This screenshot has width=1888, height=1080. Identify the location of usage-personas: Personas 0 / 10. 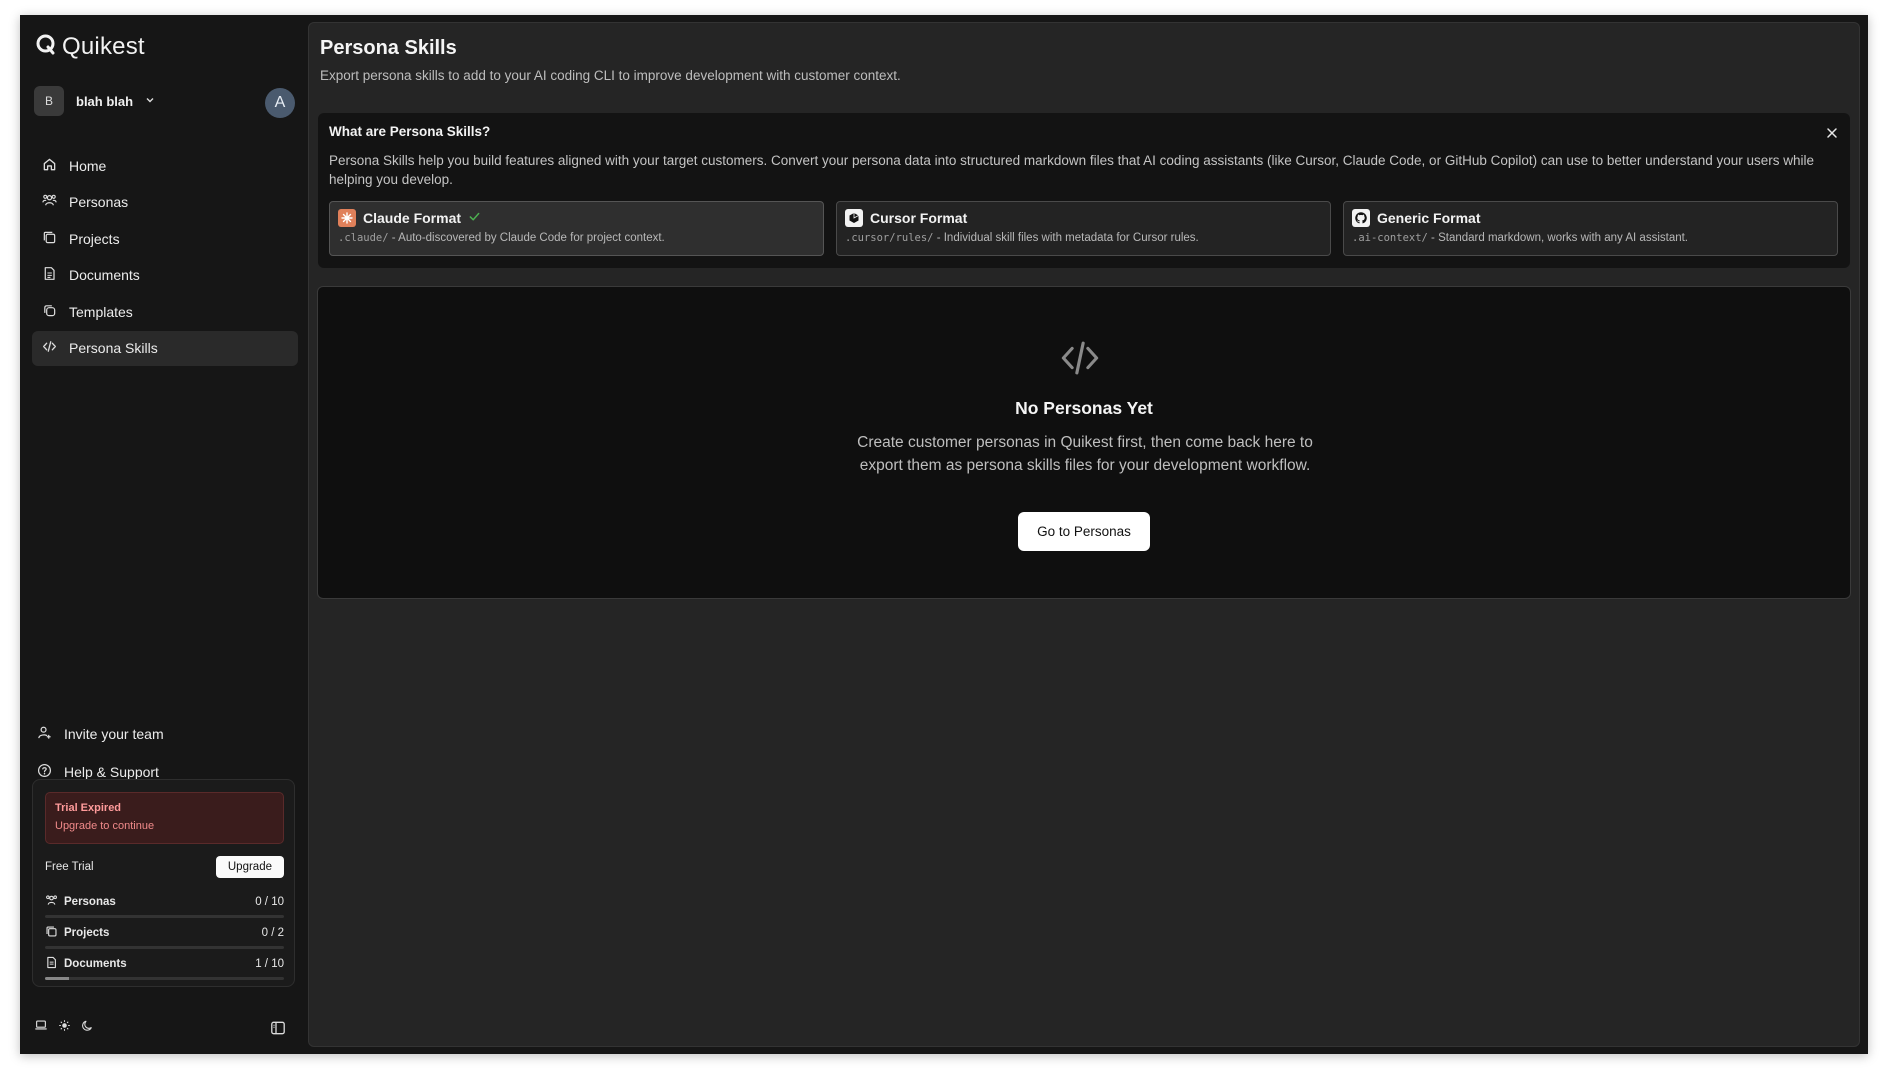
(164, 906).